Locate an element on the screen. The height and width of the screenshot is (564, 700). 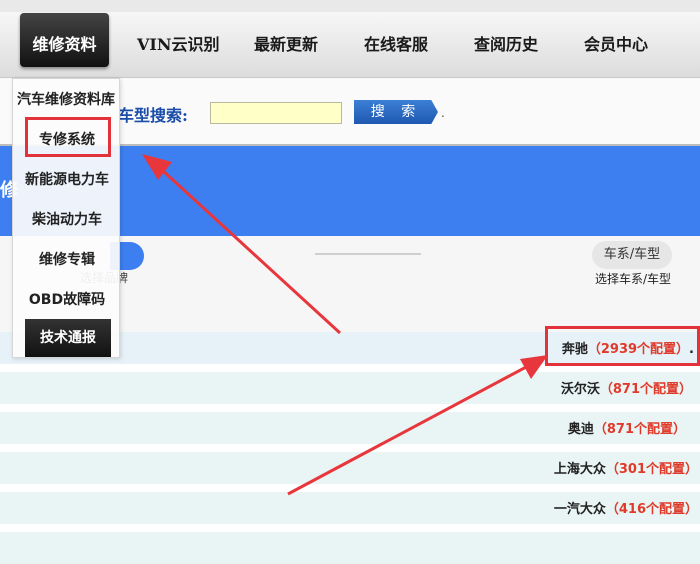
nav-item-history: 查阅历史 is located at coordinates (506, 45).